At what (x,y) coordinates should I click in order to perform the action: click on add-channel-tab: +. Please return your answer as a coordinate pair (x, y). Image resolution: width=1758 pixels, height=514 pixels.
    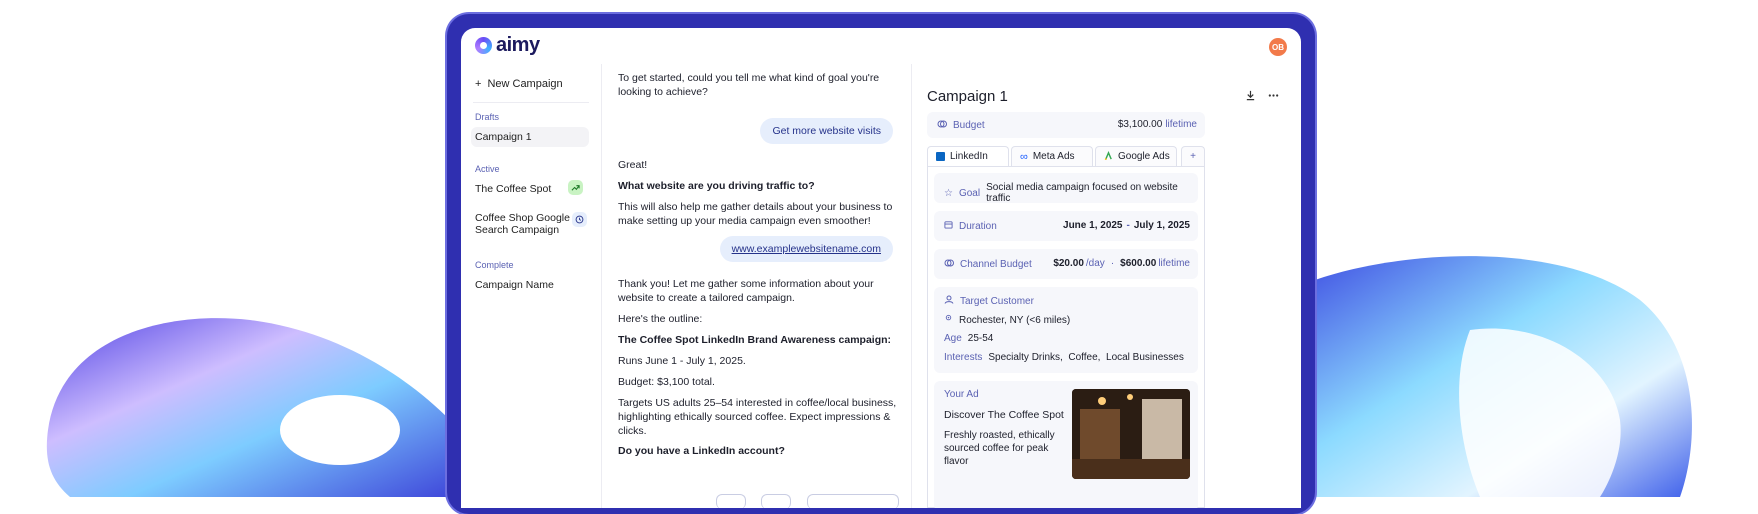
    Looking at the image, I should click on (1193, 156).